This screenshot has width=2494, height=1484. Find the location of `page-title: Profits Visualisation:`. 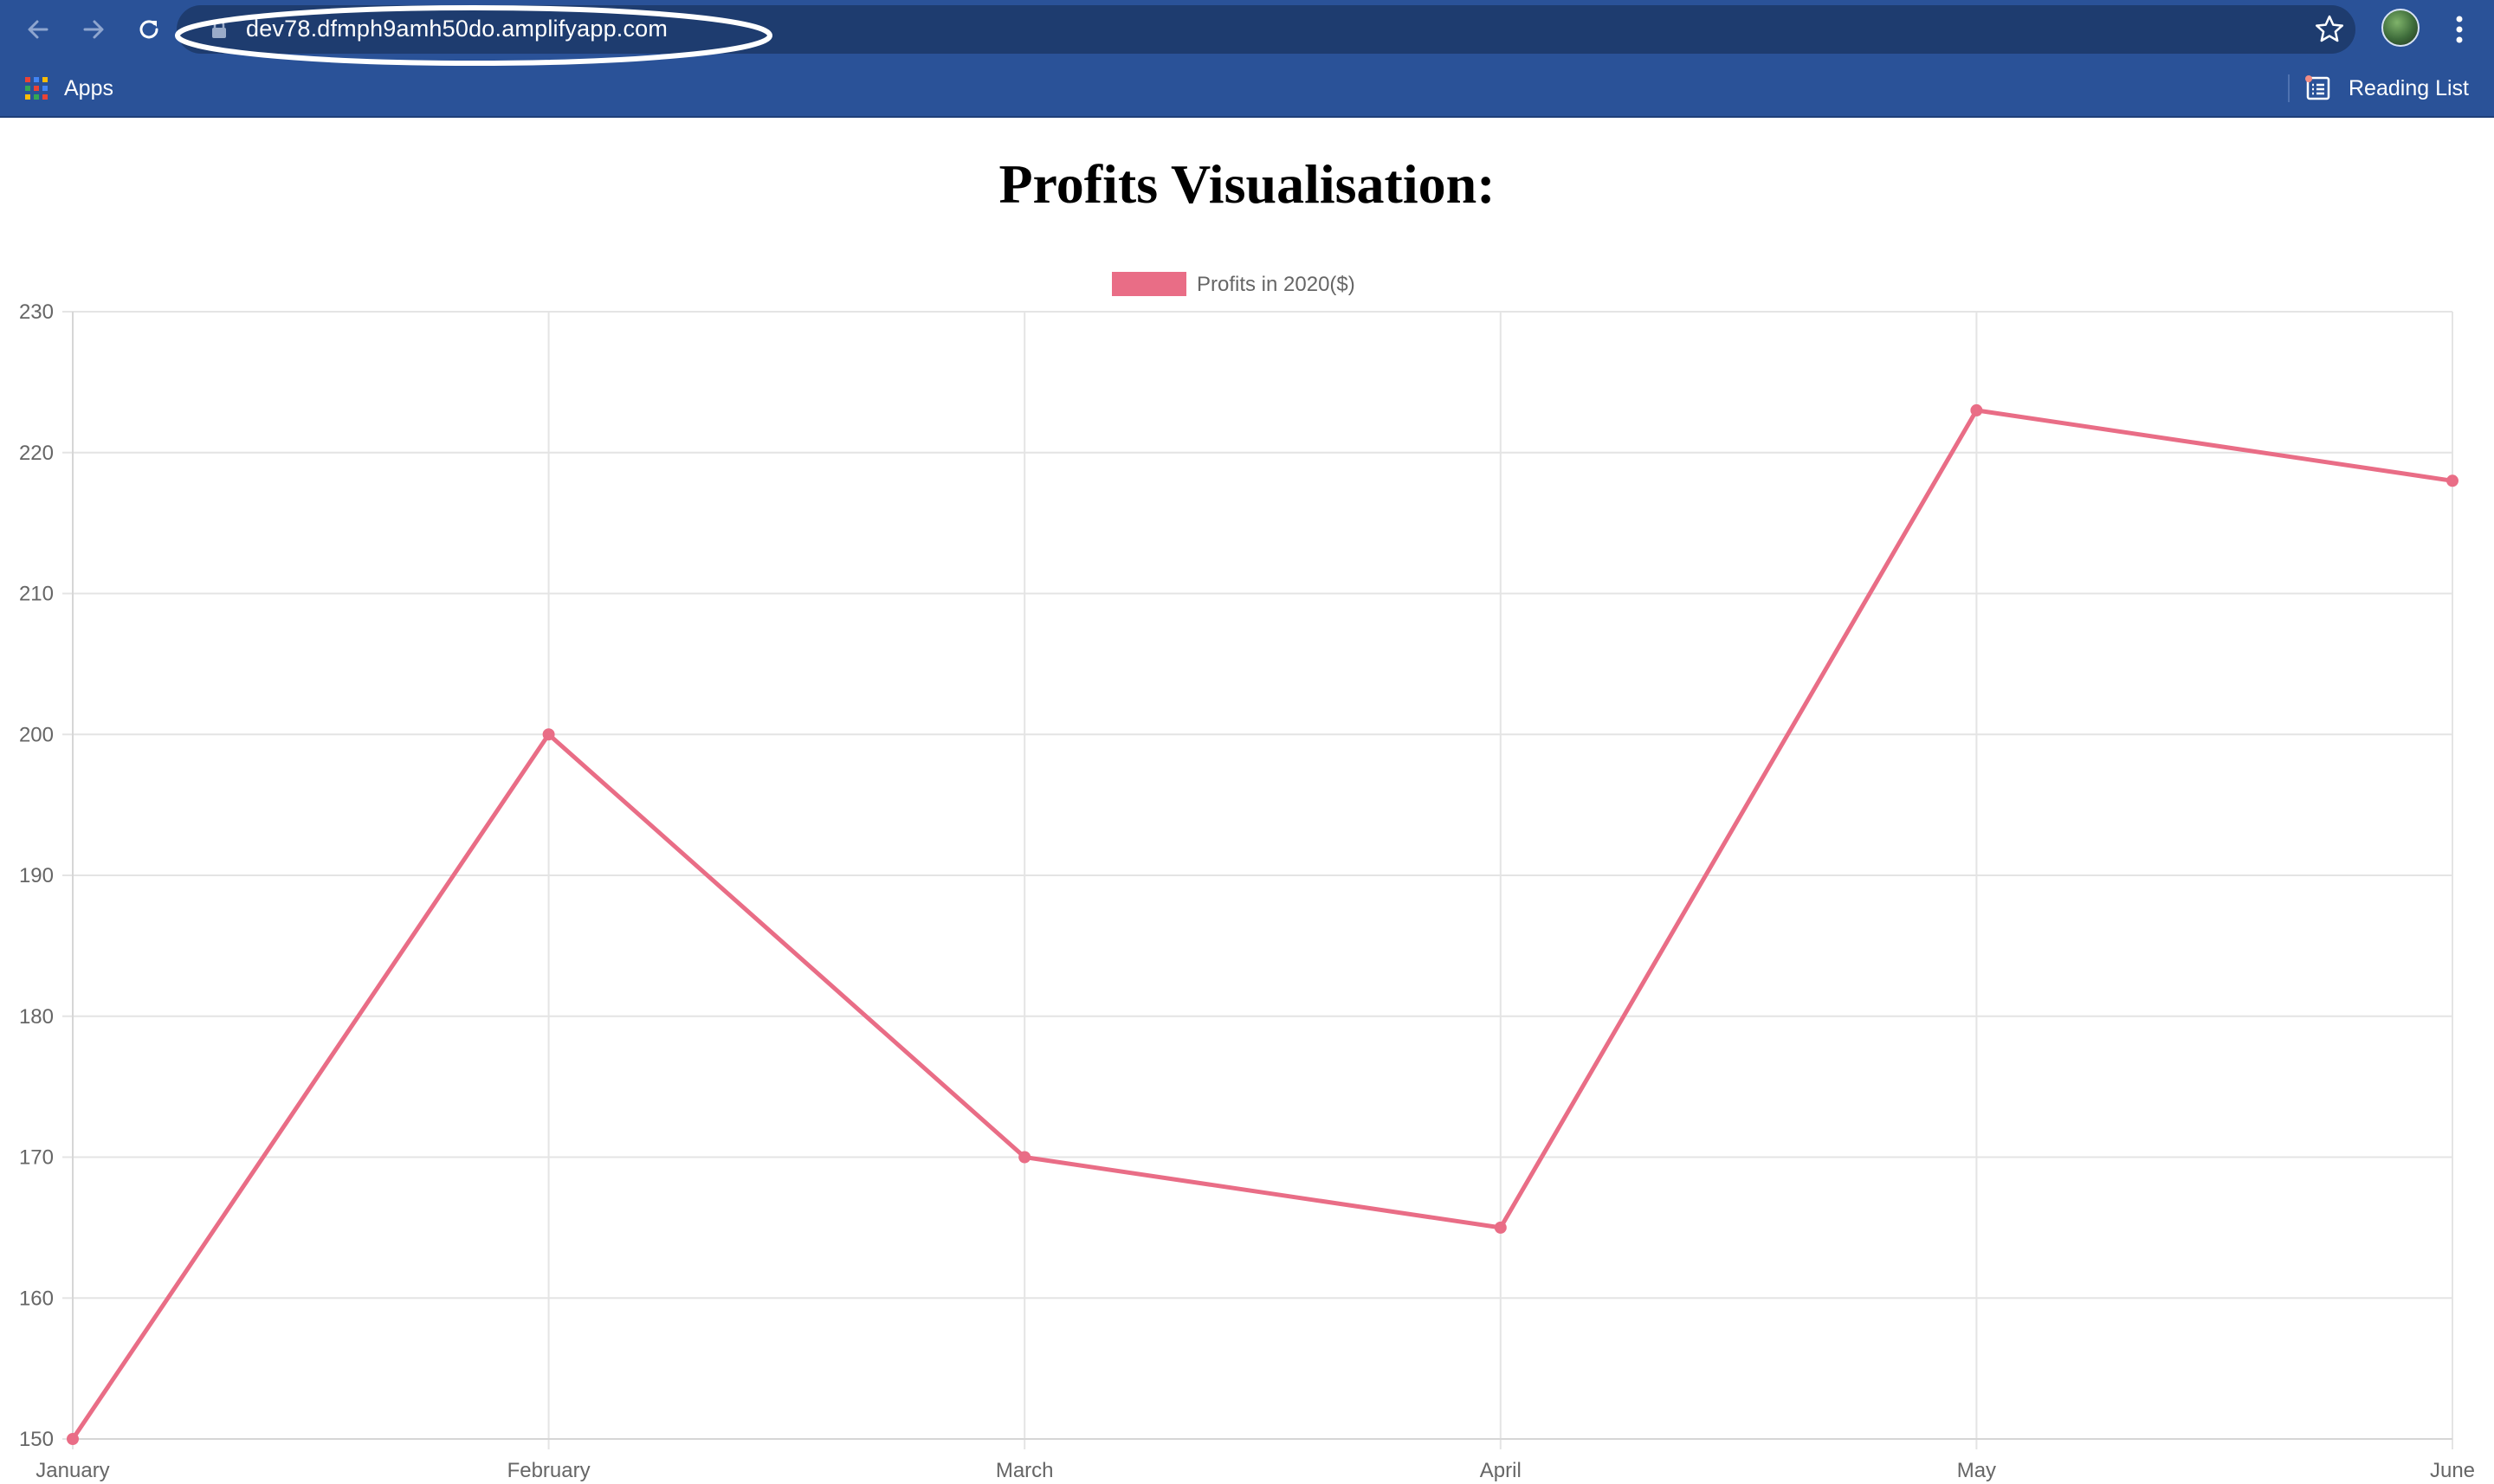

page-title: Profits Visualisation: is located at coordinates (1247, 184).